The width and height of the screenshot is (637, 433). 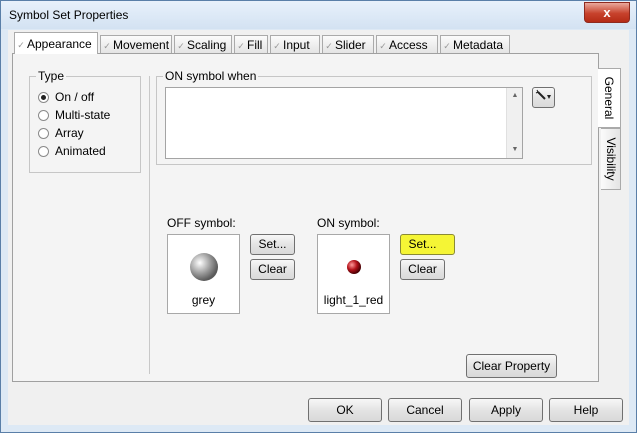 What do you see at coordinates (211, 76) in the screenshot?
I see `on-symbol-when-legend: ON symbol when` at bounding box center [211, 76].